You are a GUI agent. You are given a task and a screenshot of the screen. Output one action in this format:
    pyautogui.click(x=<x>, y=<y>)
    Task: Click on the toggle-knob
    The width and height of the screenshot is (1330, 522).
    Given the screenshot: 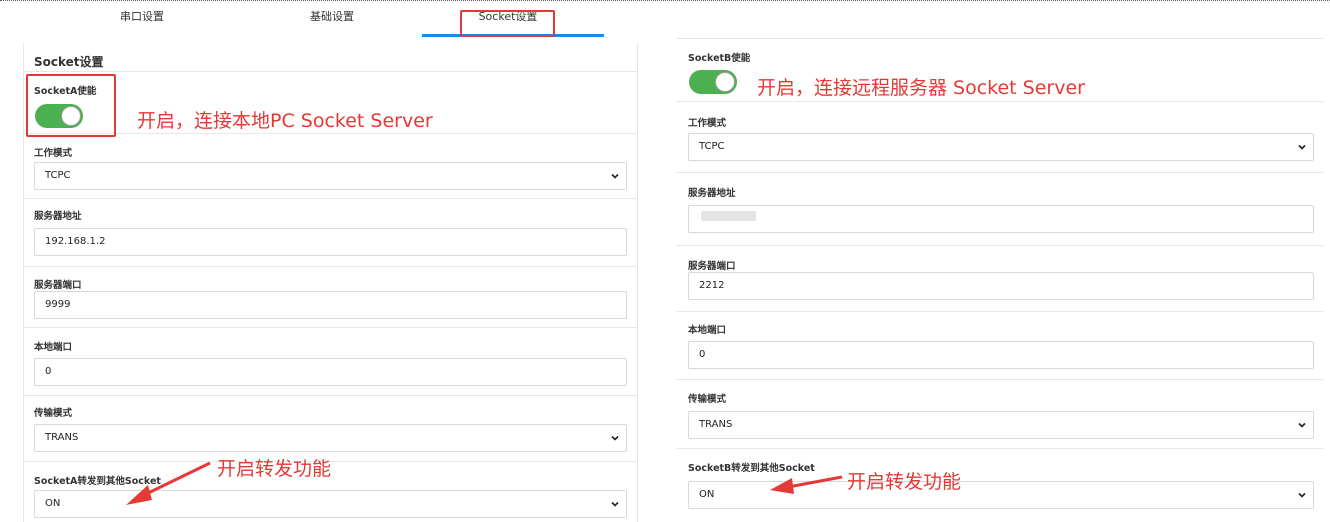 What is the action you would take?
    pyautogui.click(x=725, y=82)
    